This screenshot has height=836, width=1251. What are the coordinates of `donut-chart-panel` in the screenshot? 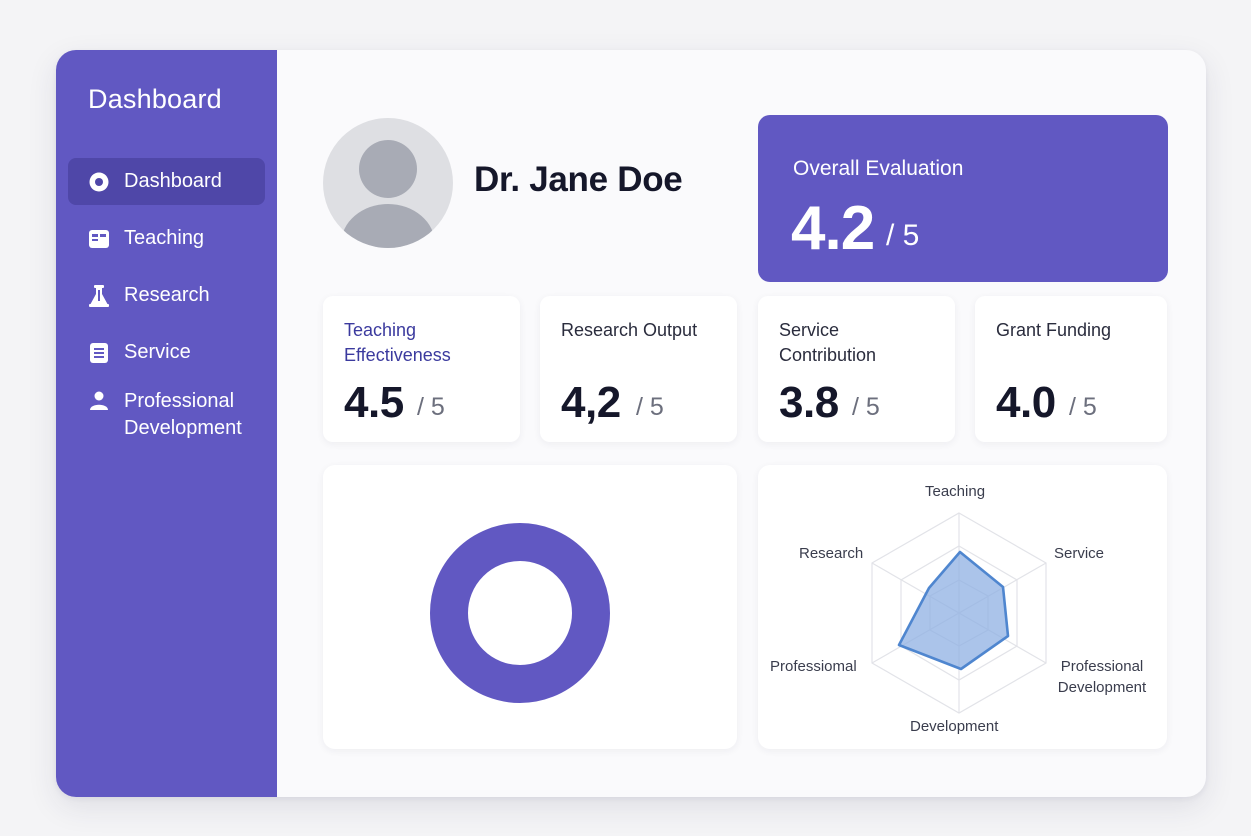 It's located at (530, 607).